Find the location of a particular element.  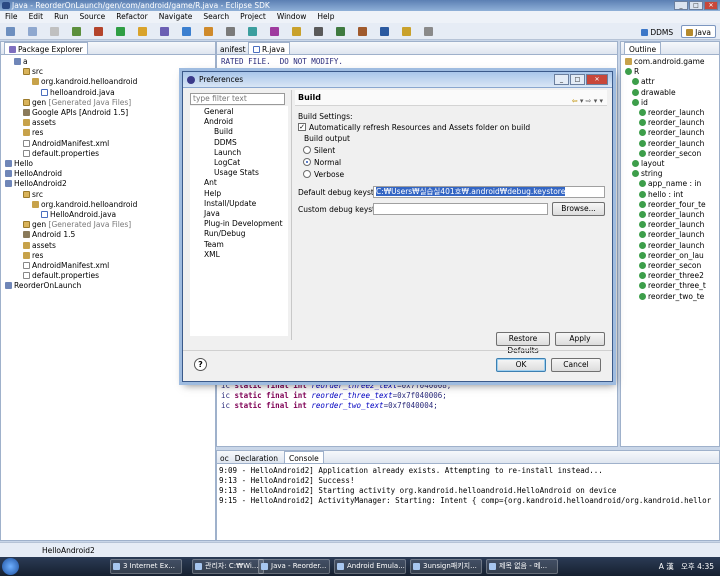

tab-console: Console is located at coordinates (303, 457).